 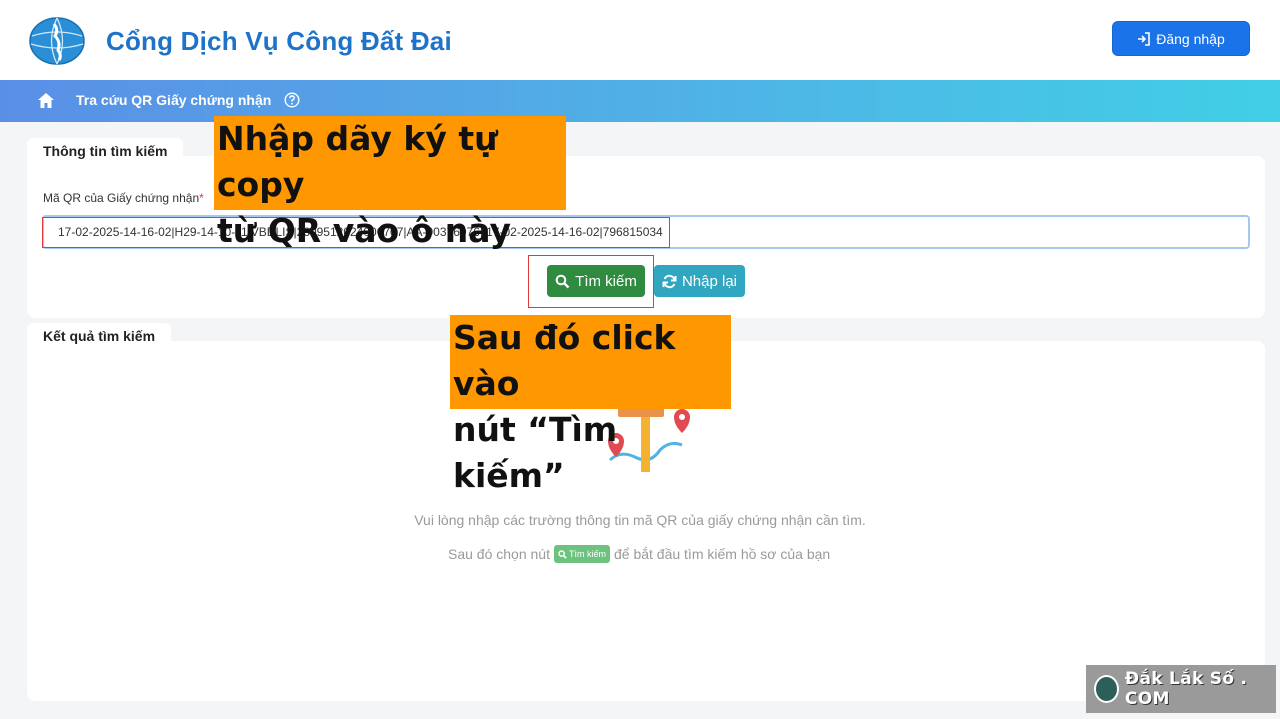 I want to click on reset-button-label: Nhập lại, so click(x=709, y=281).